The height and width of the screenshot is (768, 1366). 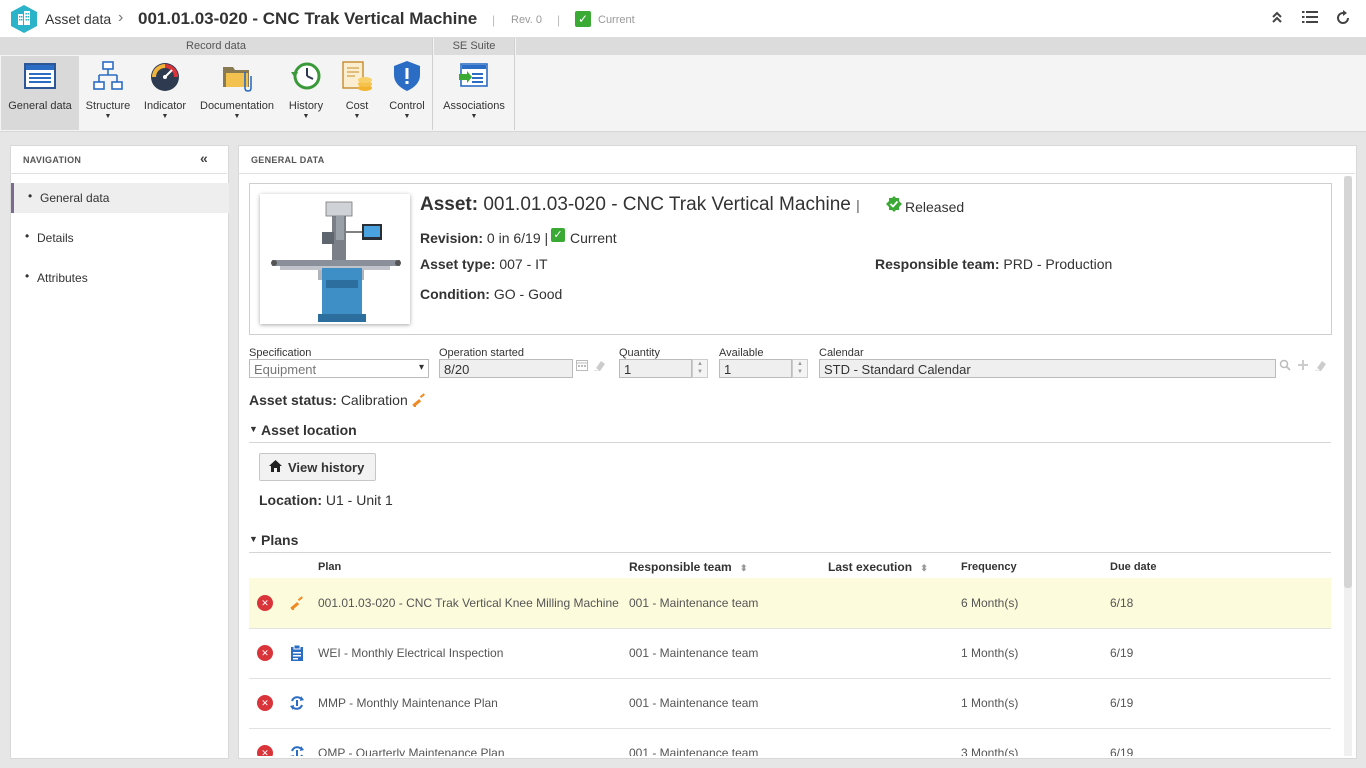 I want to click on main-panel-title: GENERAL DATA, so click(x=288, y=160).